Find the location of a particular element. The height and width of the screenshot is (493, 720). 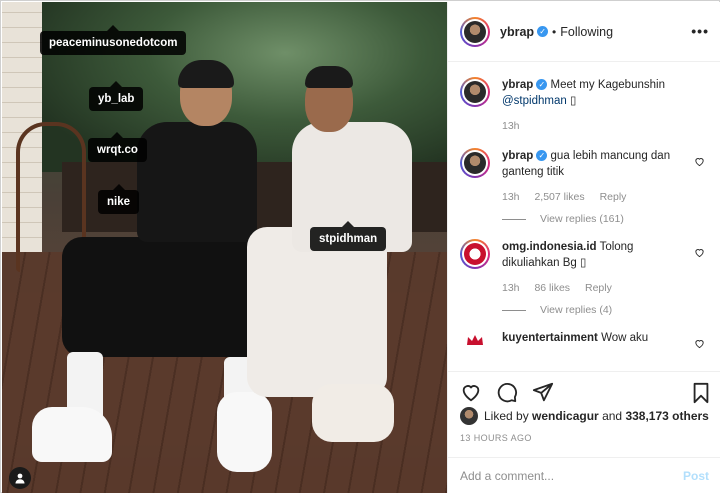

comment-username: kuyentertainment is located at coordinates (550, 338).